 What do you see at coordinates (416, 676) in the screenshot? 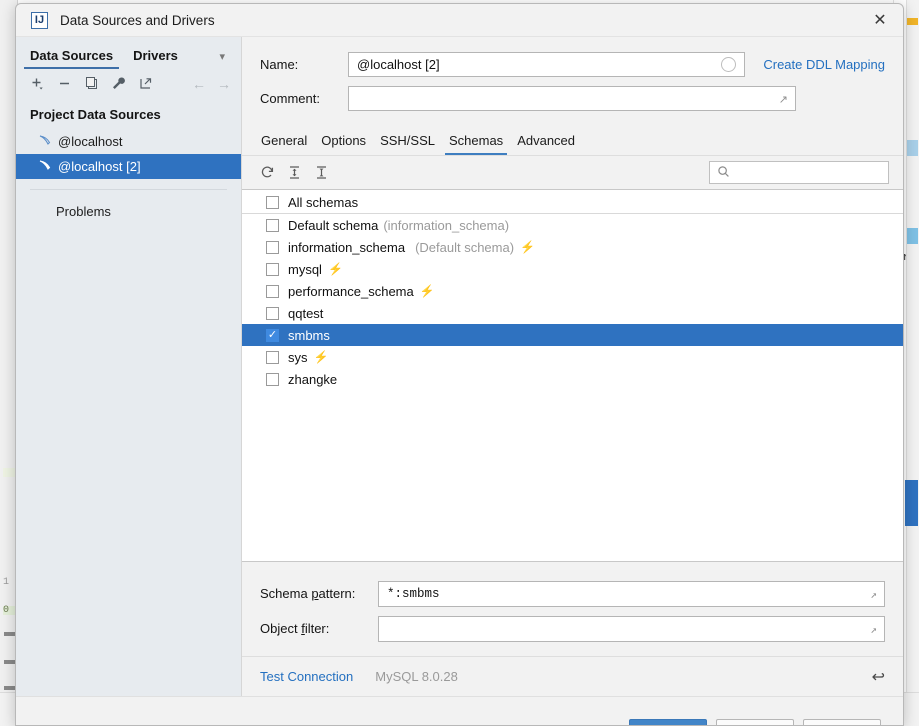
I see `driver-version-label: MySQL 8.0.28` at bounding box center [416, 676].